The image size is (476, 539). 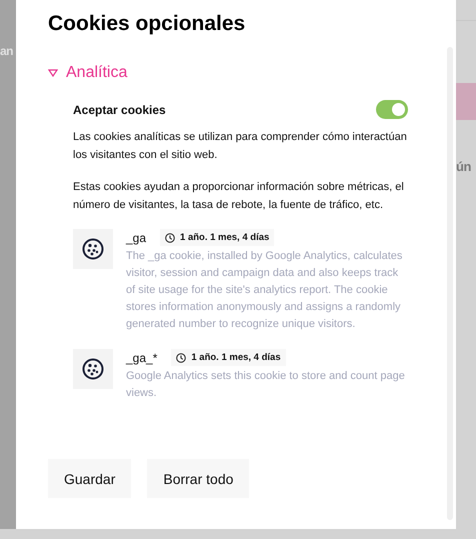 I want to click on triangle-icon, so click(x=53, y=73).